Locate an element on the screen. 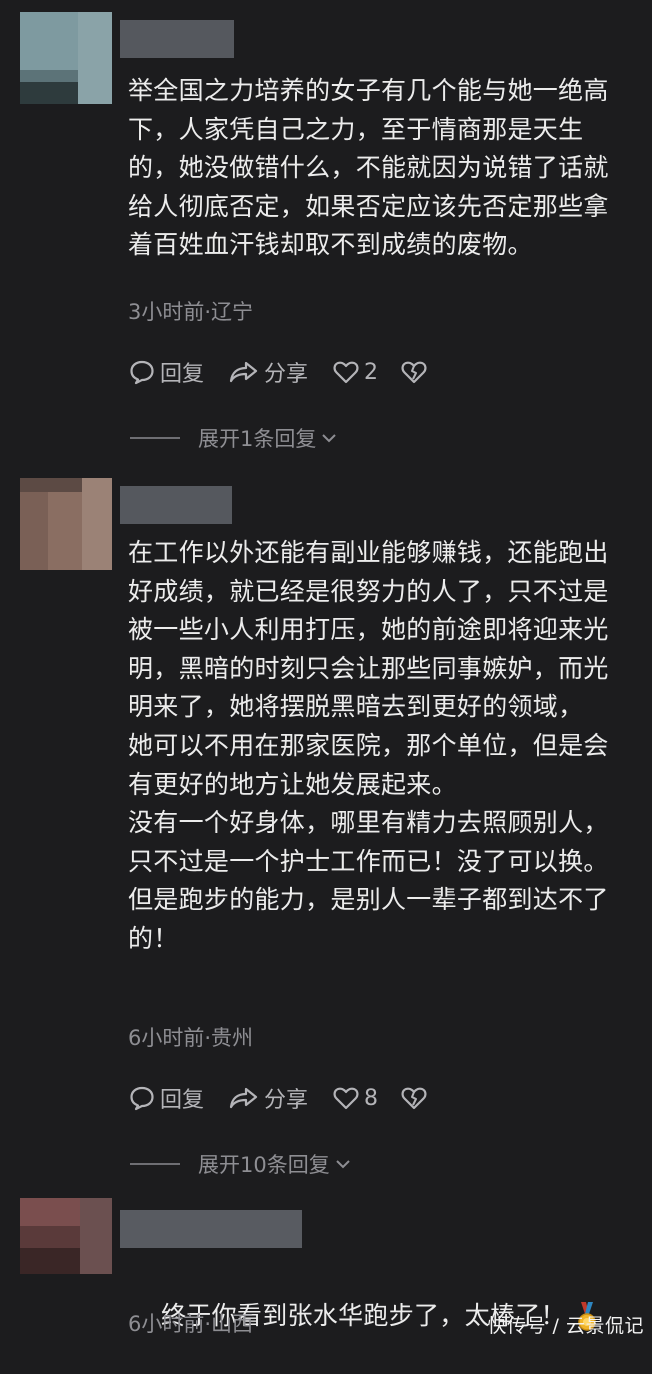  comment-meta: 6小时前·贵州 is located at coordinates (191, 1038).